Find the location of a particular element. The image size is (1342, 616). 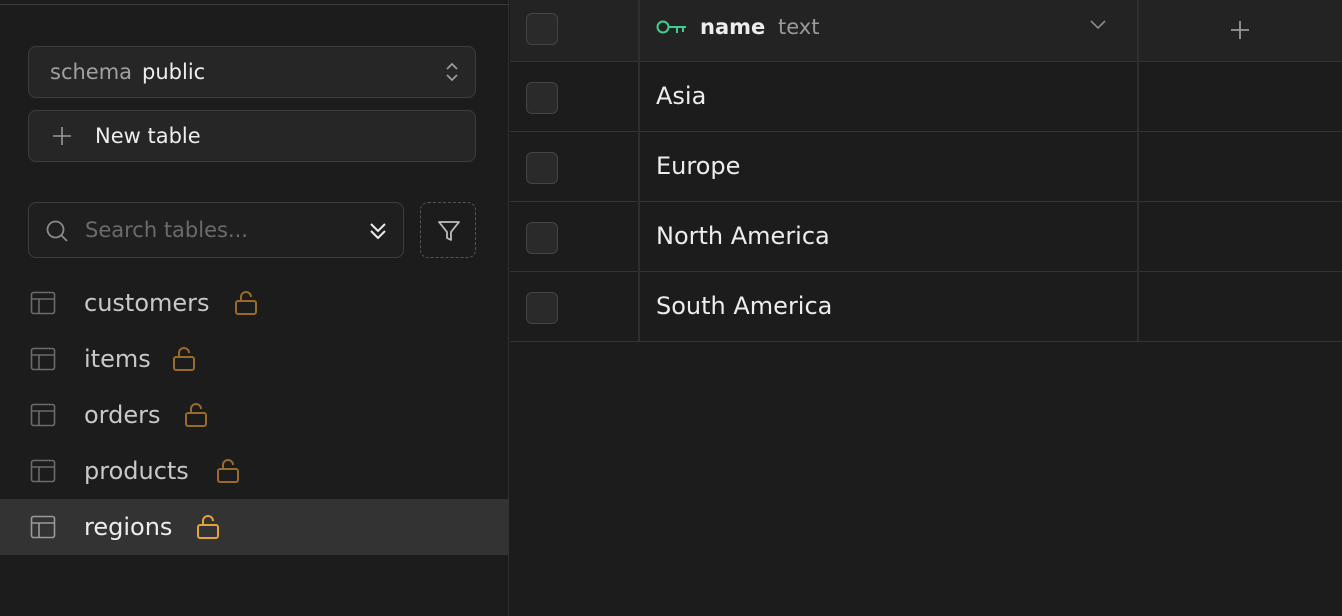

primary-key-icon is located at coordinates (671, 27).